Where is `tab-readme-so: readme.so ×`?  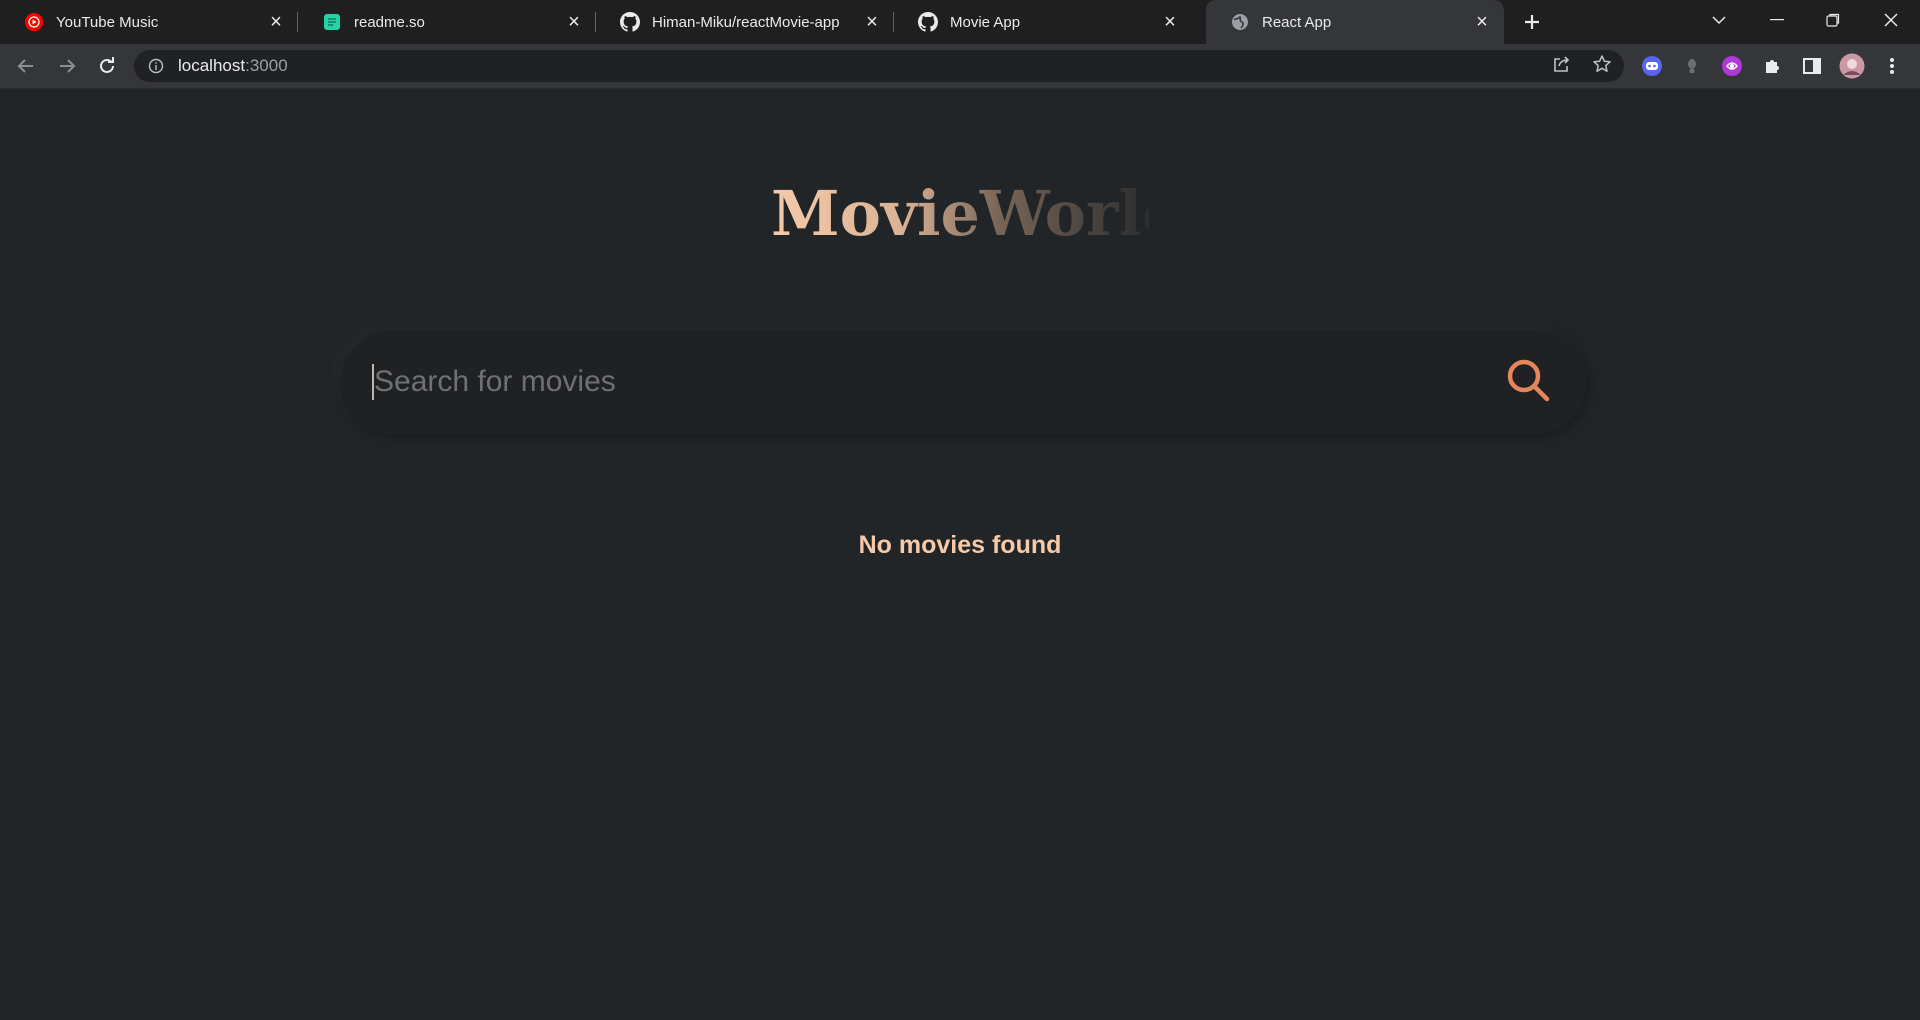 tab-readme-so: readme.so × is located at coordinates (447, 22).